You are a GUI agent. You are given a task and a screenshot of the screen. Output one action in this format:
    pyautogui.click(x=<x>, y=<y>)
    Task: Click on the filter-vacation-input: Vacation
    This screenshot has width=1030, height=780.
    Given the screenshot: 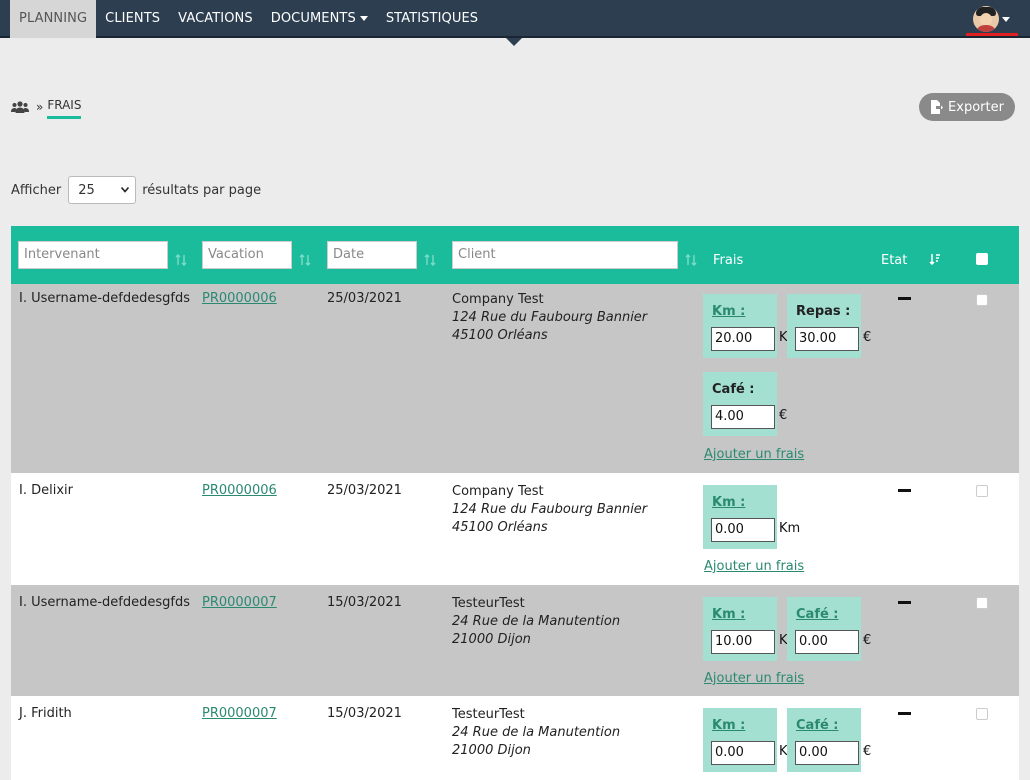 What is the action you would take?
    pyautogui.click(x=247, y=255)
    